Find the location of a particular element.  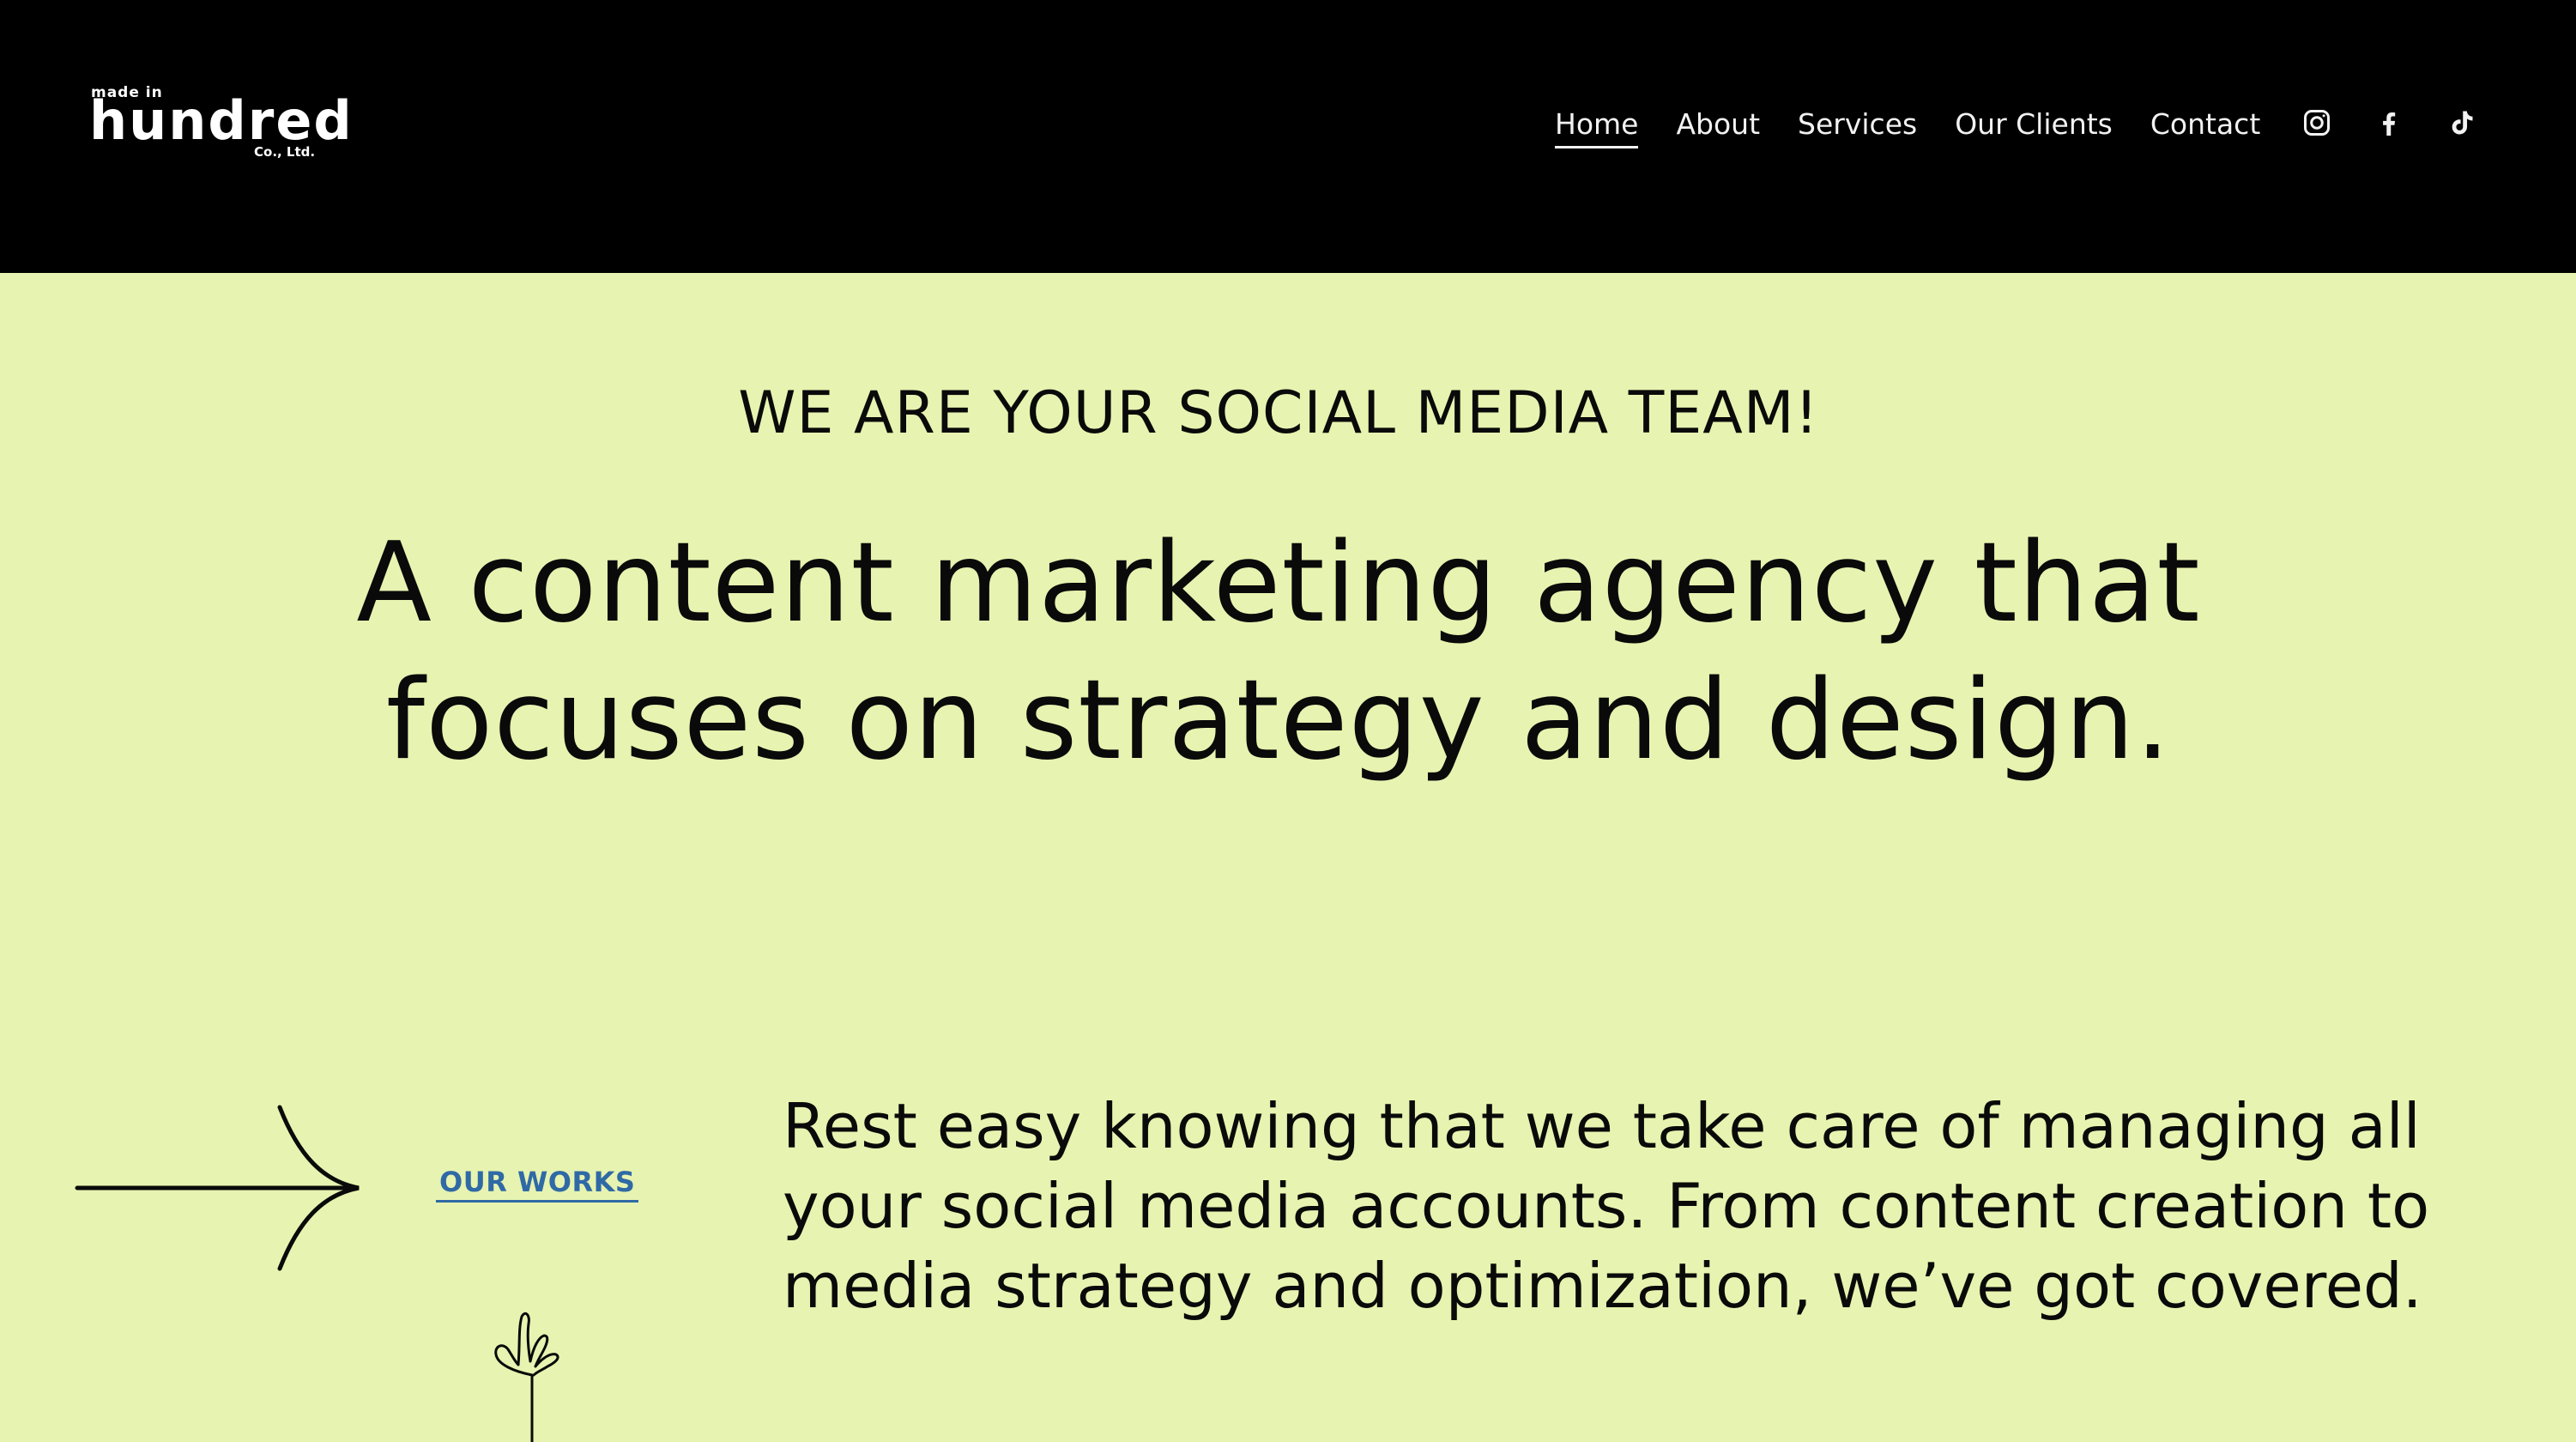

hero-eyebrow: WE ARE YOUR SOCIAL MEDIA TEAM! is located at coordinates (1278, 413).